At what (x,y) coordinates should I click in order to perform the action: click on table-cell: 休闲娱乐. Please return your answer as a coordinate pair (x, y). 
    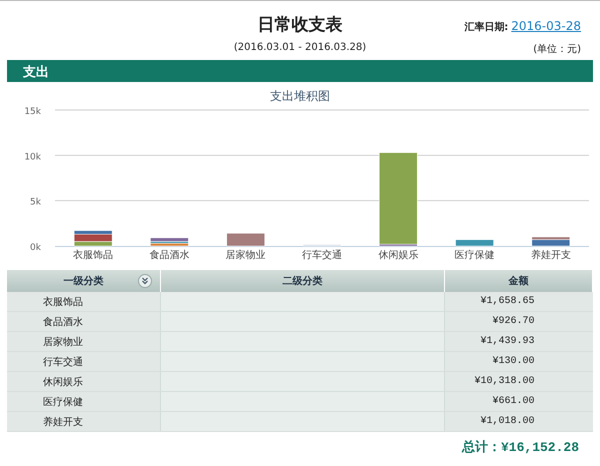
    Looking at the image, I should click on (83, 382).